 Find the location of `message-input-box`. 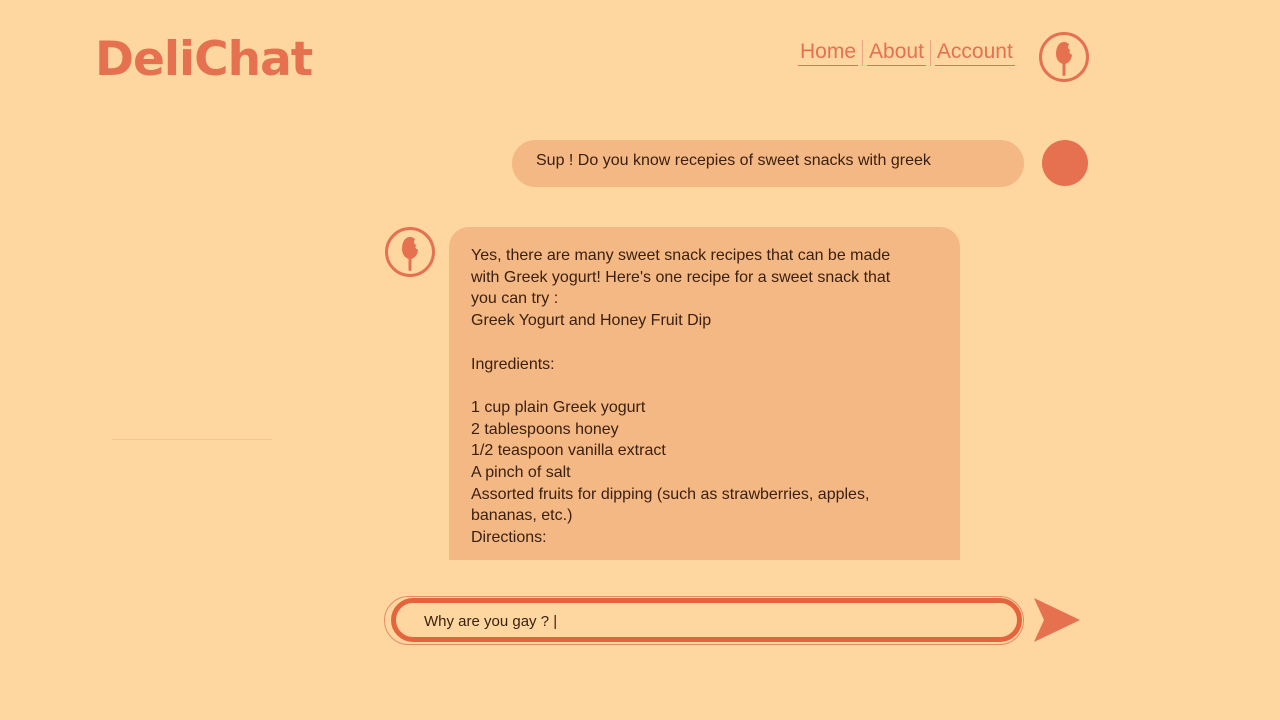

message-input-box is located at coordinates (706, 620).